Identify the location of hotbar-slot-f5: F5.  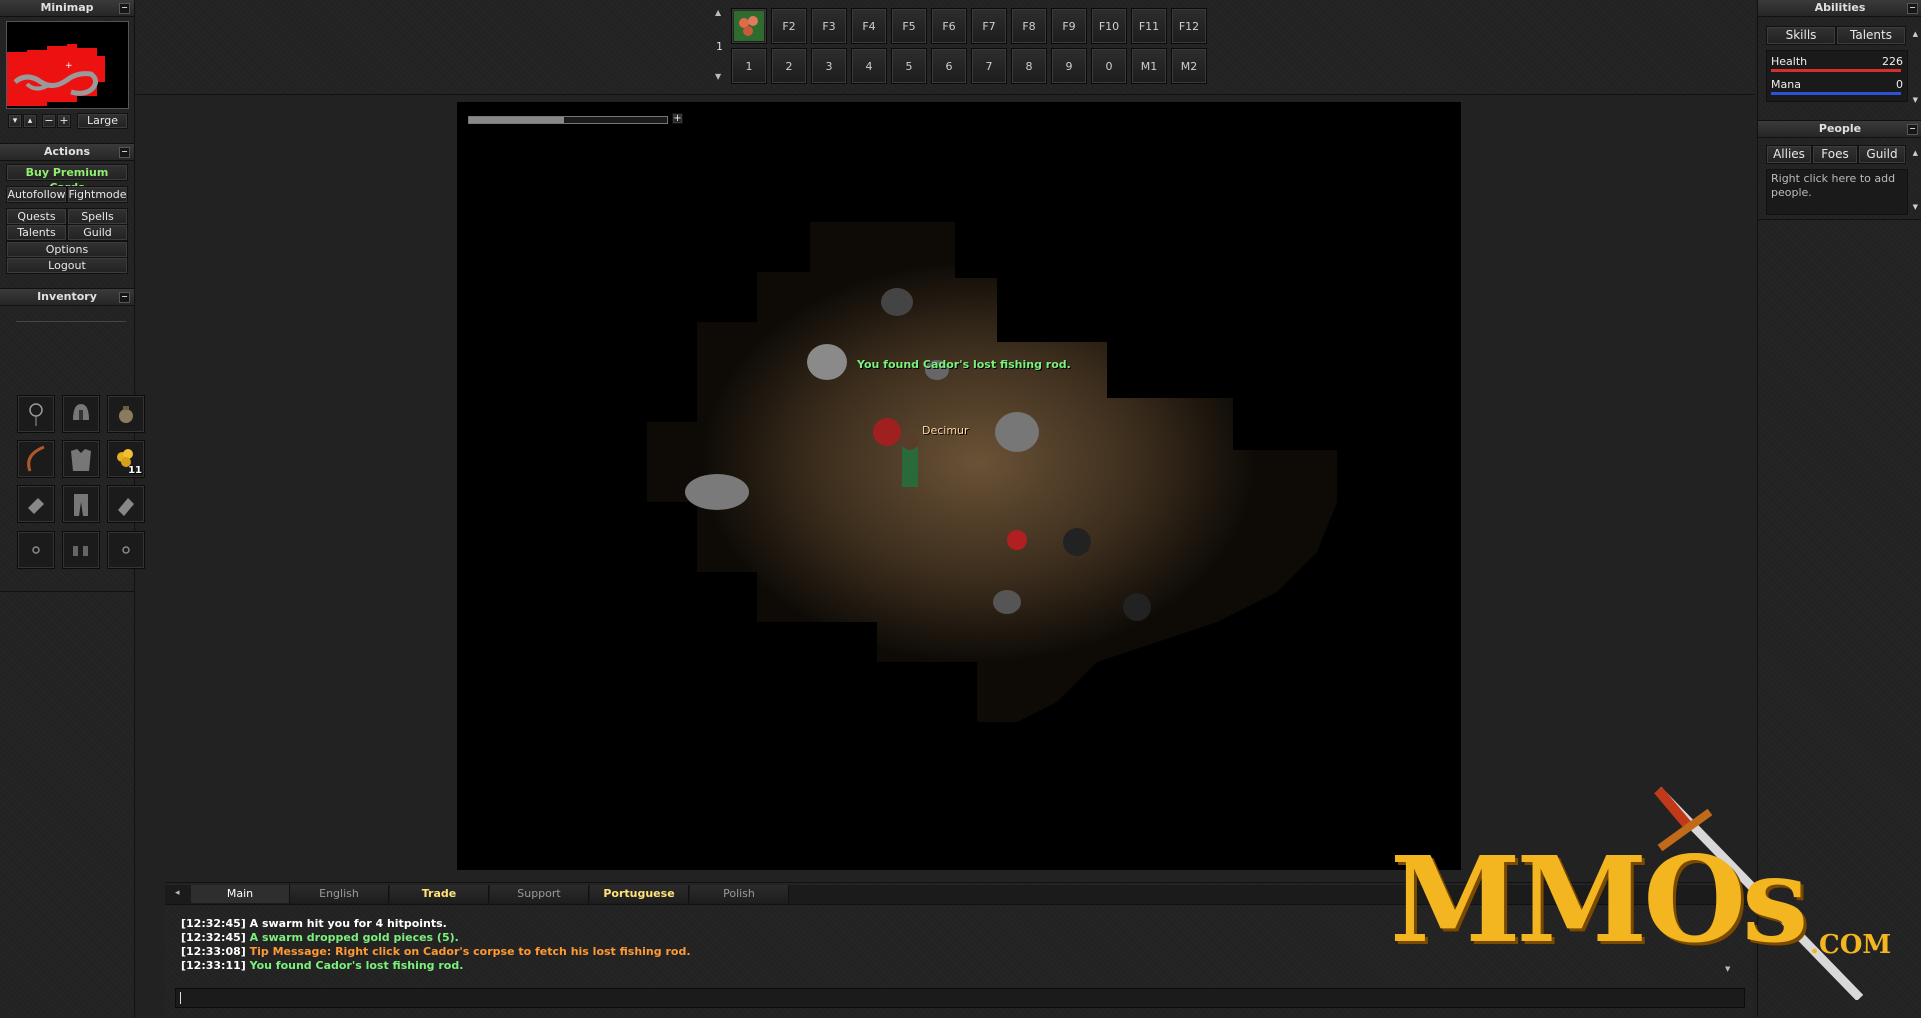
(909, 26).